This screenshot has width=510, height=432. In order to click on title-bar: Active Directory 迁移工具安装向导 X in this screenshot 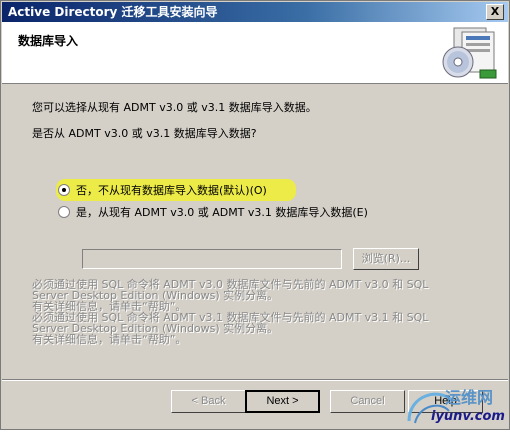, I will do `click(255, 12)`.